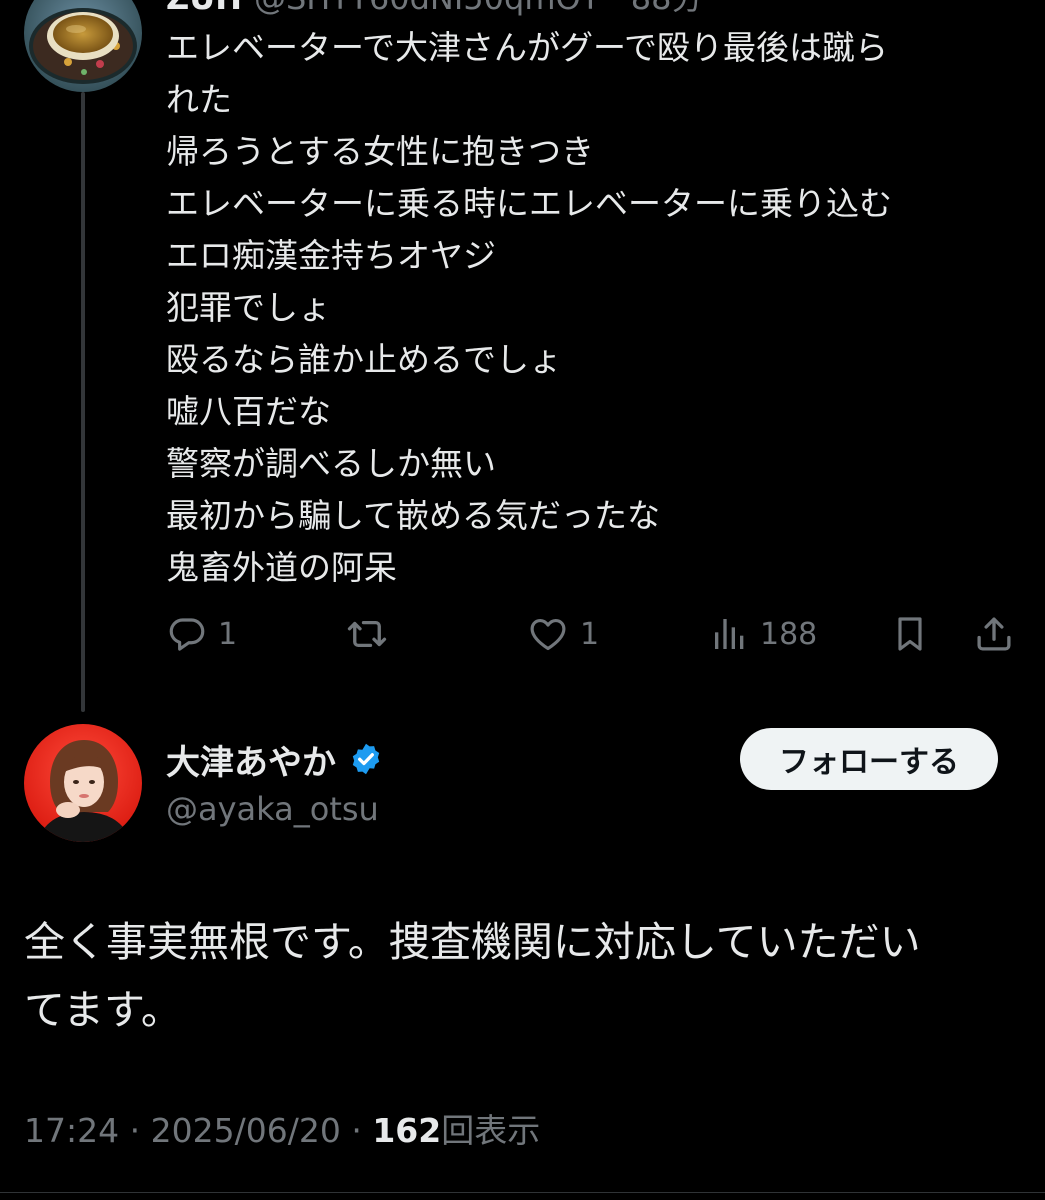 The image size is (1045, 1200). I want to click on main-avatar, so click(83, 783).